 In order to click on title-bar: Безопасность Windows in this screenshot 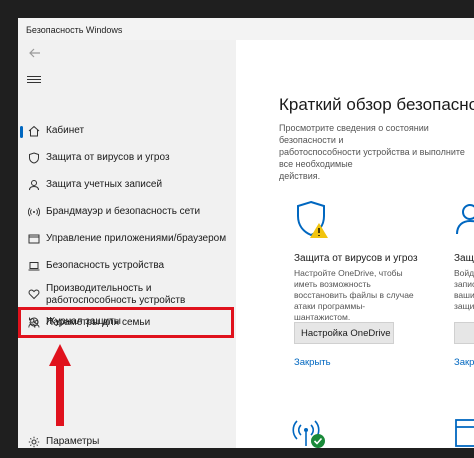, I will do `click(246, 29)`.